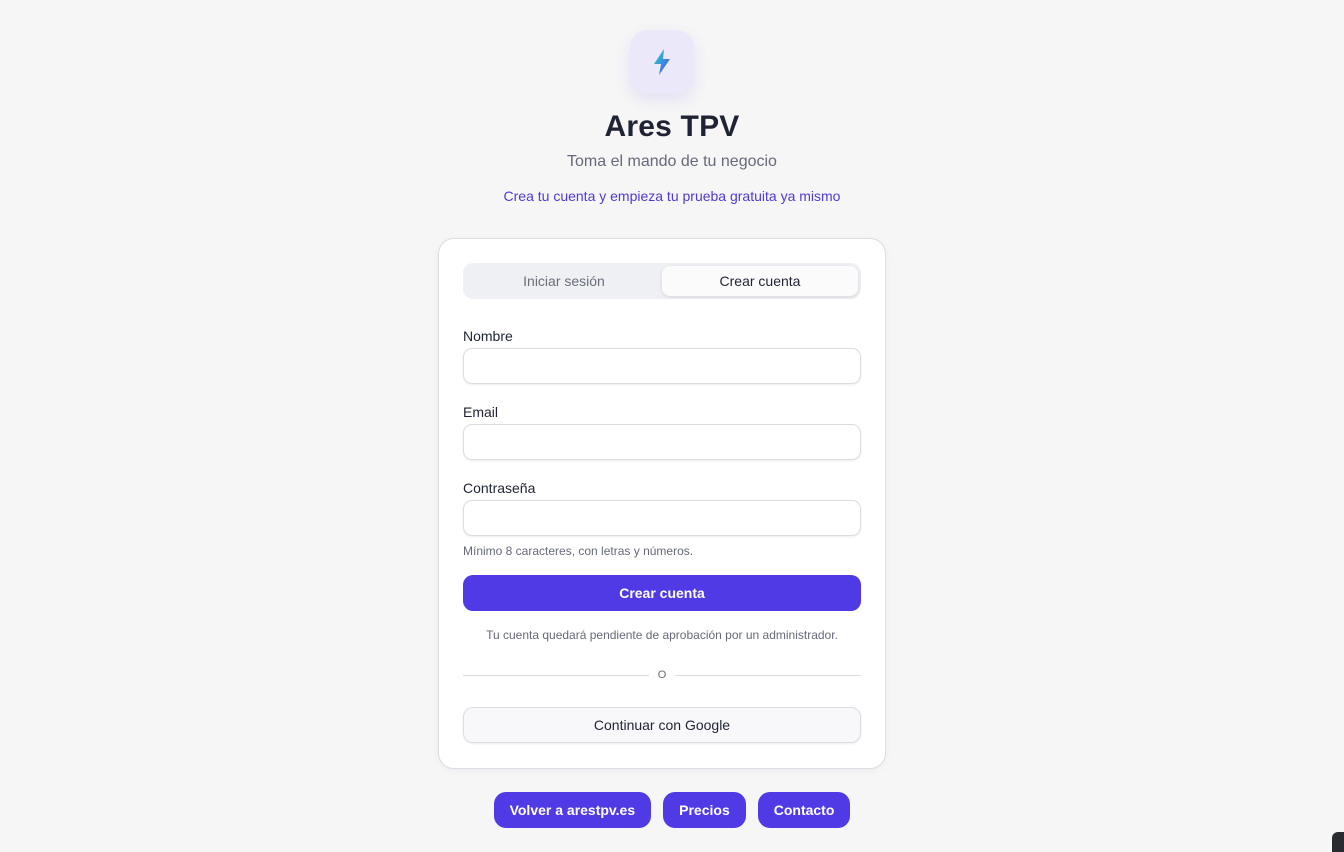 The width and height of the screenshot is (1344, 852). What do you see at coordinates (662, 518) in the screenshot?
I see `password-input` at bounding box center [662, 518].